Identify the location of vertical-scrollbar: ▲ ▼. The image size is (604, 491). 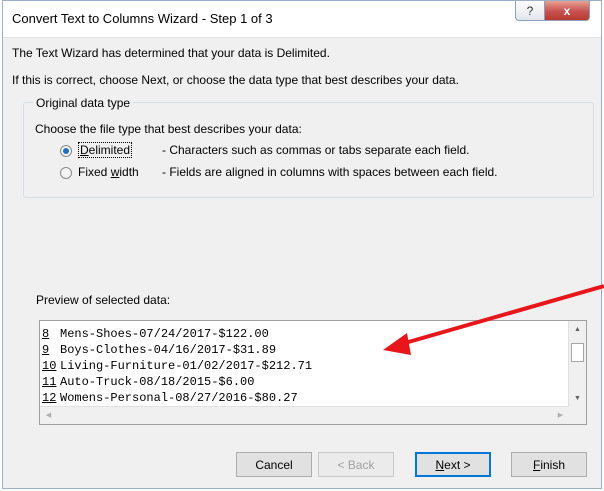
(577, 364).